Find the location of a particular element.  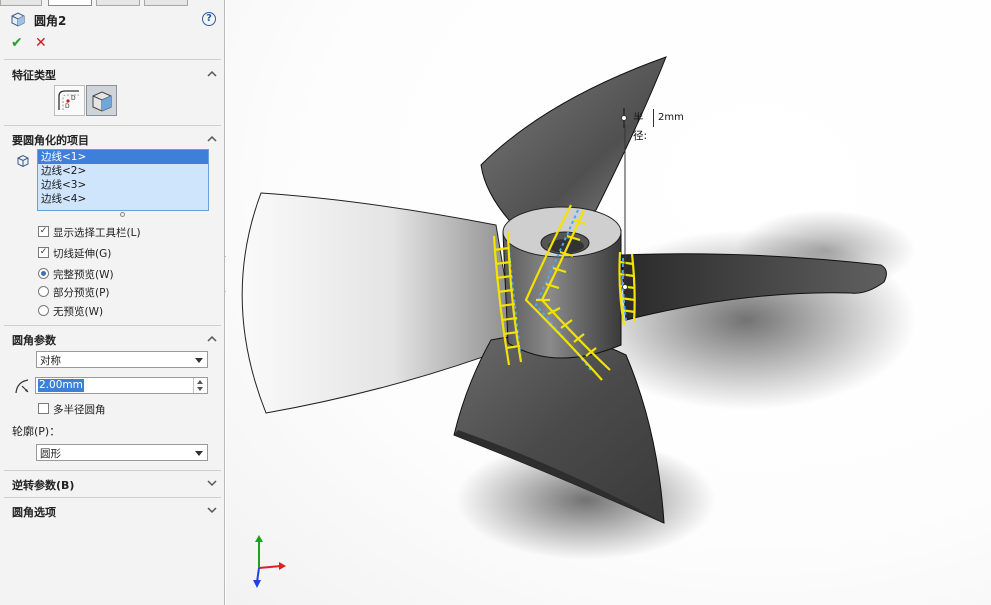

face-fillet-icon is located at coordinates (102, 101).